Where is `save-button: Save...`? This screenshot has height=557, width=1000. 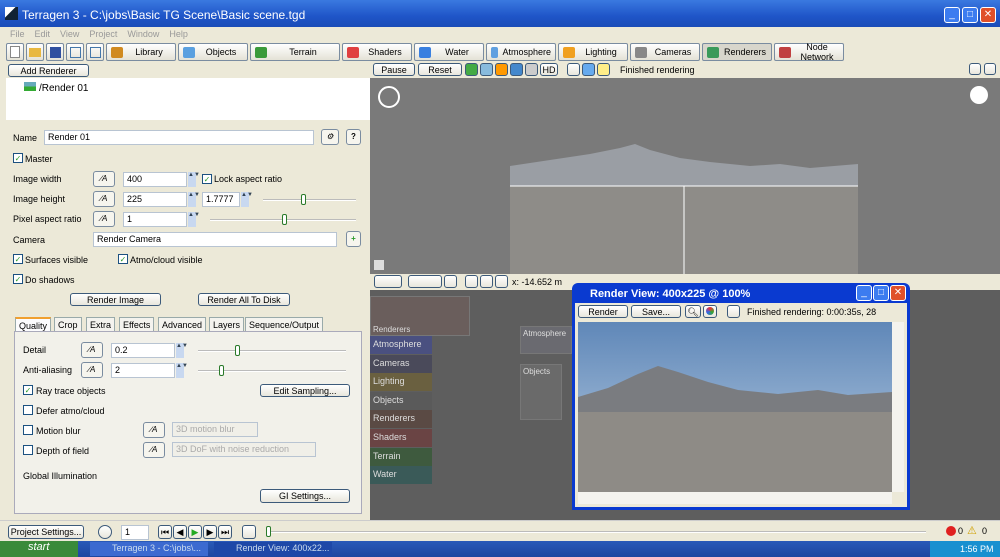
save-button: Save... is located at coordinates (656, 311).